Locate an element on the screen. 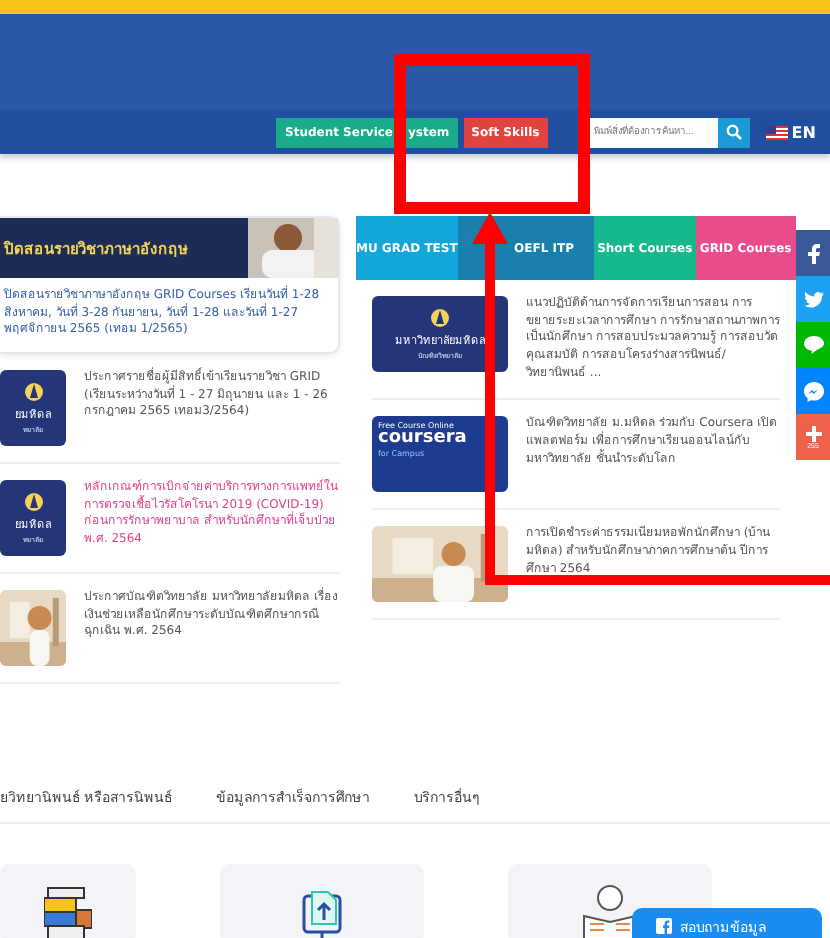 The height and width of the screenshot is (938, 830). bird-icon is located at coordinates (813, 299).